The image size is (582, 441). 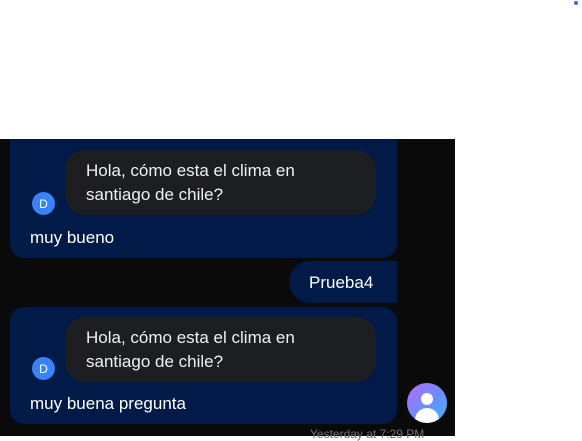 What do you see at coordinates (108, 403) in the screenshot?
I see `reply-text: muy buena pregunta` at bounding box center [108, 403].